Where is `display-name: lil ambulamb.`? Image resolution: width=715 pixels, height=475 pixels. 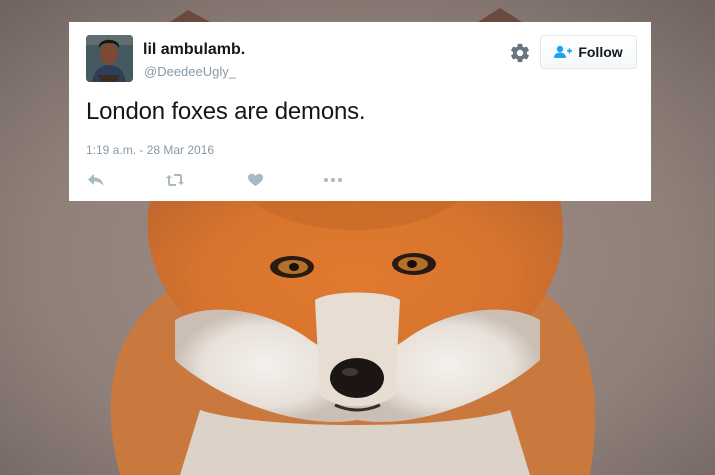
display-name: lil ambulamb. is located at coordinates (194, 50).